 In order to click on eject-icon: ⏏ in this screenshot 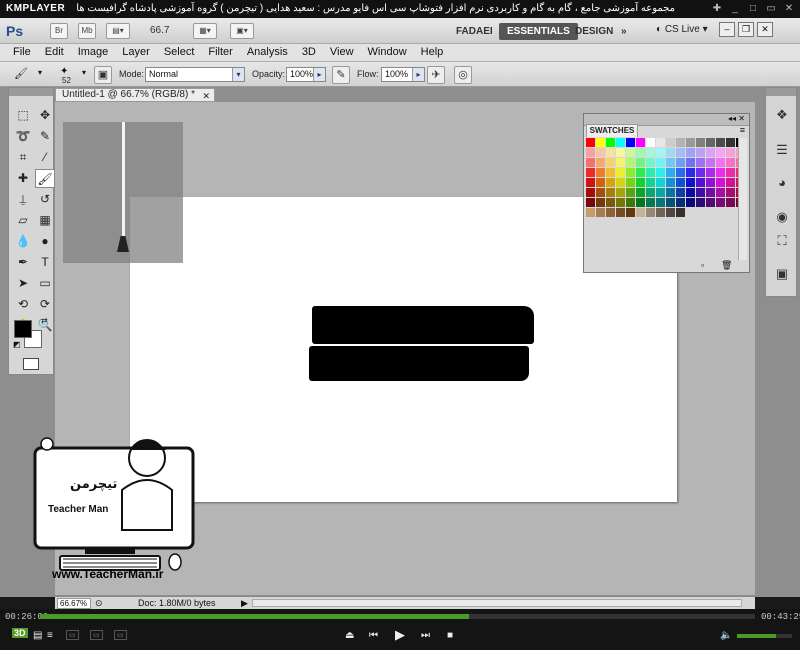, I will do `click(349, 635)`.